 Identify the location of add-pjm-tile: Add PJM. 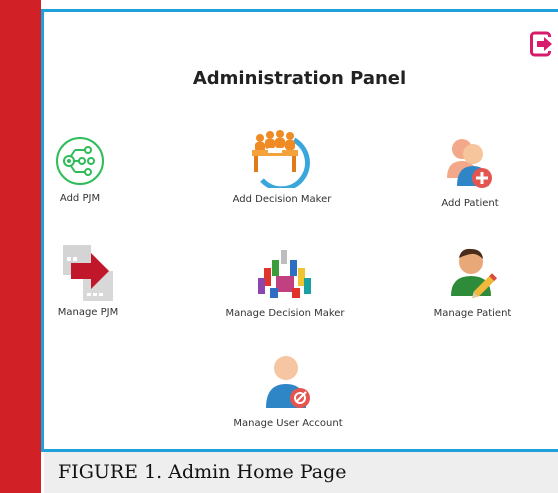
(80, 169).